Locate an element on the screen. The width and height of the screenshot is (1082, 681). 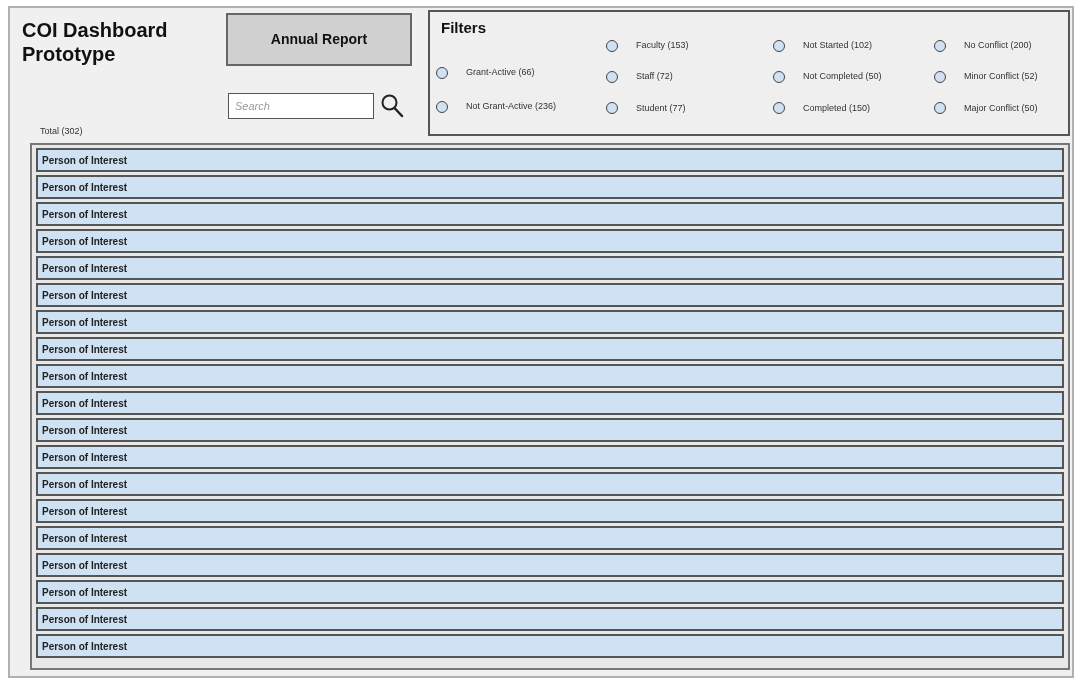
search-field: Search is located at coordinates (301, 106).